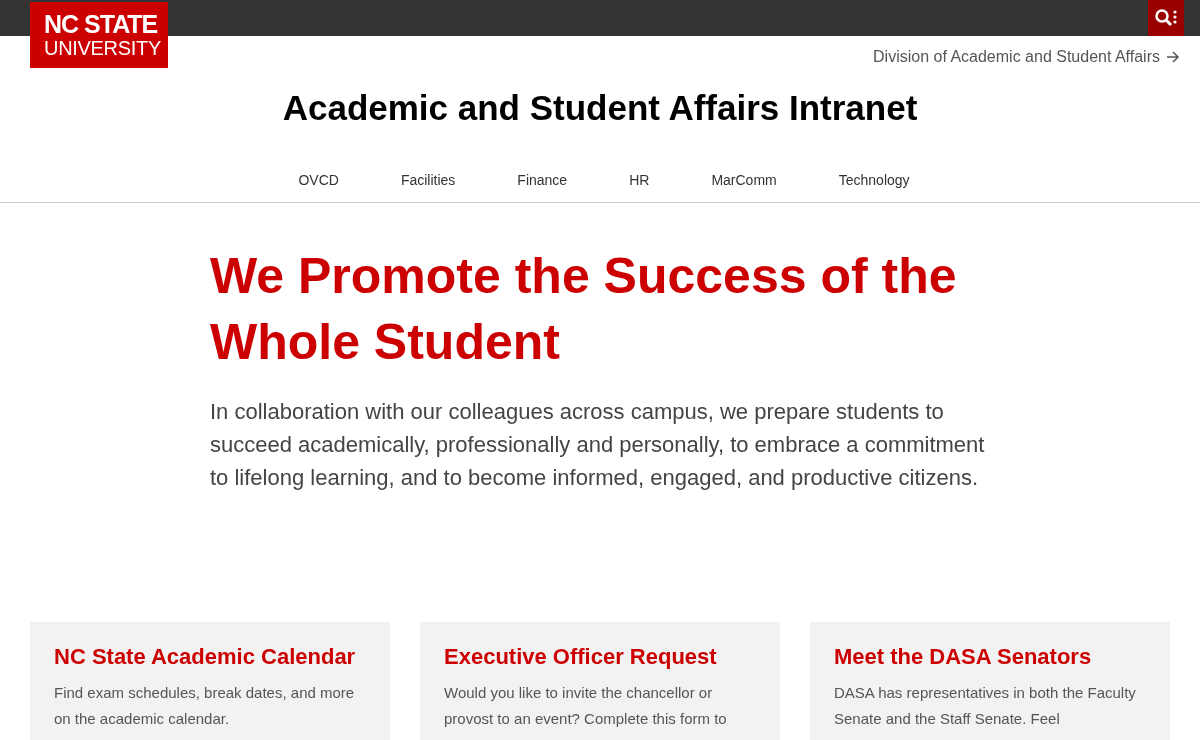 Image resolution: width=1200 pixels, height=740 pixels. I want to click on search-icon, so click(1166, 18).